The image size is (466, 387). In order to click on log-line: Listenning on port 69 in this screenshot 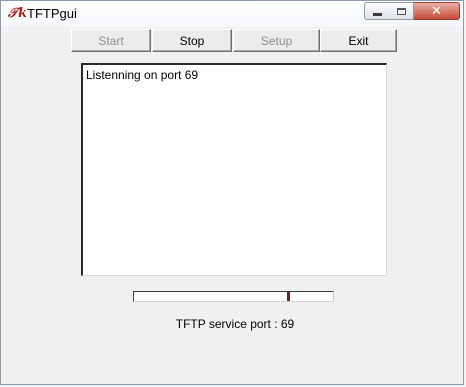, I will do `click(142, 75)`.